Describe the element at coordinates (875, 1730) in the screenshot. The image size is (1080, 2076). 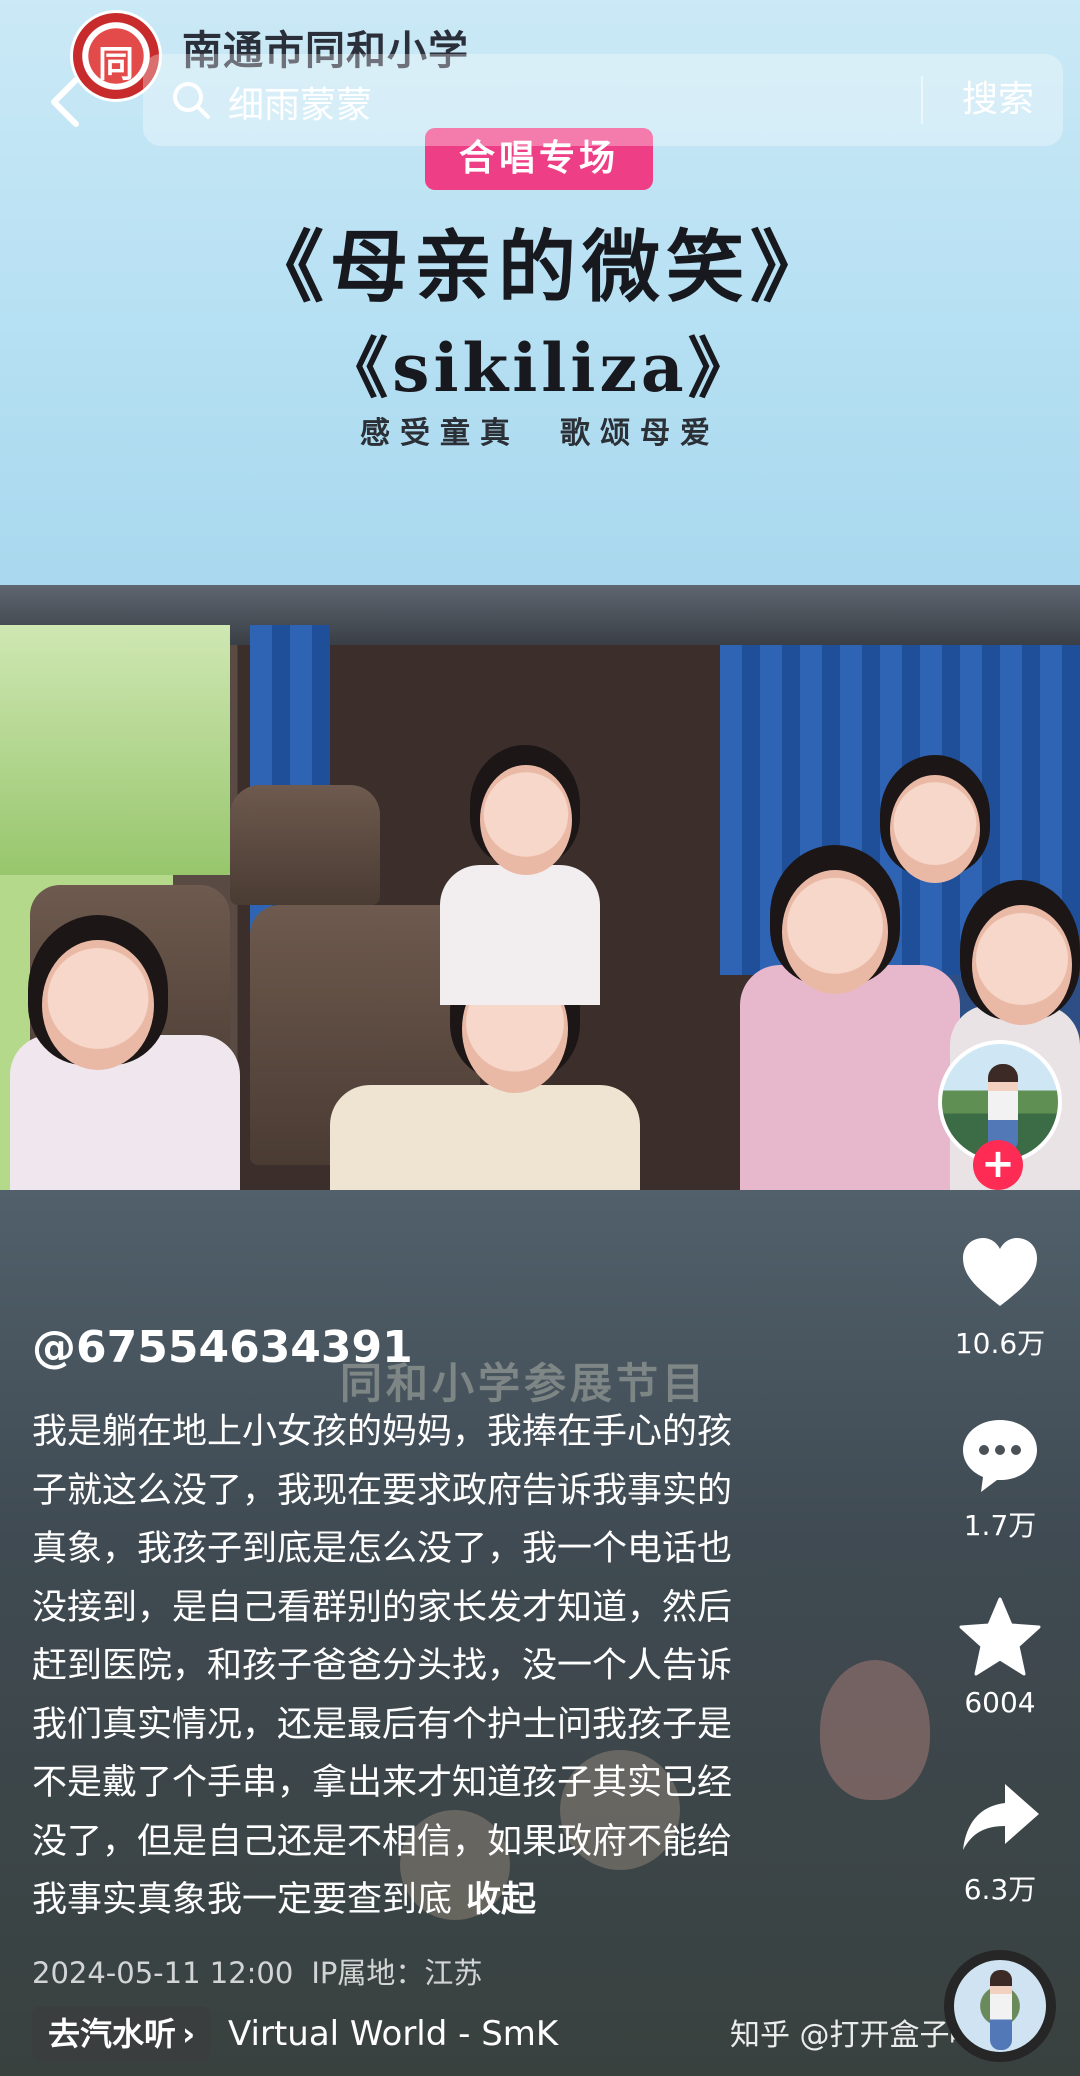
I see `poster-balloon` at that location.